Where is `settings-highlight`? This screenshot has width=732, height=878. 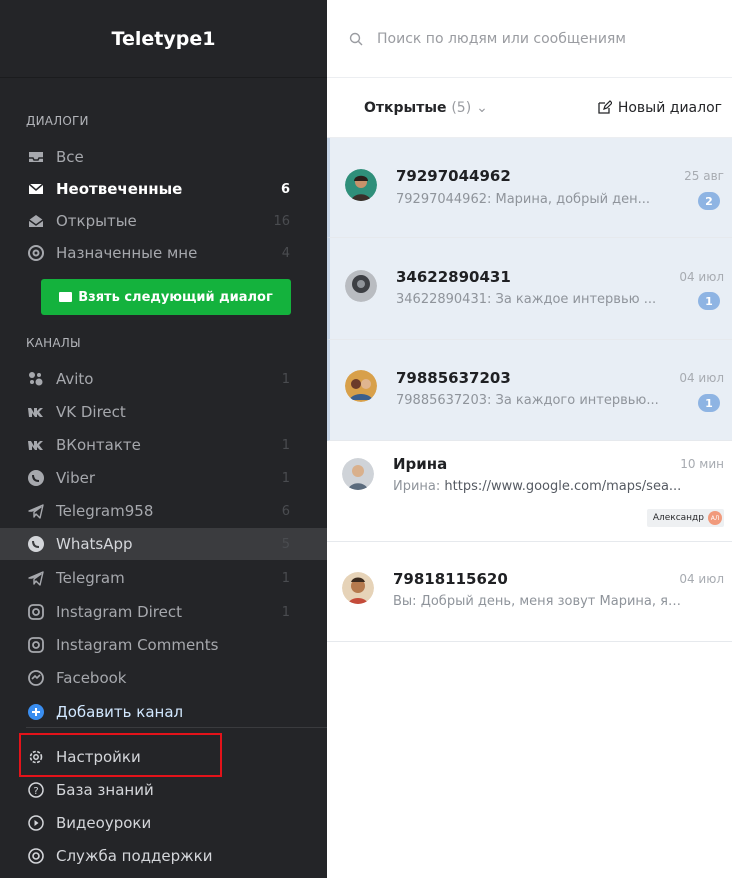 settings-highlight is located at coordinates (120, 755).